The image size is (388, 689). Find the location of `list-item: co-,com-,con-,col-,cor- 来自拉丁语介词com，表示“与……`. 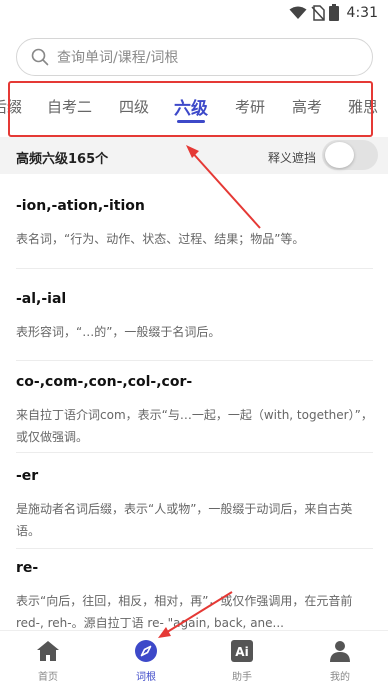

list-item: co-,com-,con-,col-,cor- 来自拉丁语介词com，表示“与…… is located at coordinates (194, 411).